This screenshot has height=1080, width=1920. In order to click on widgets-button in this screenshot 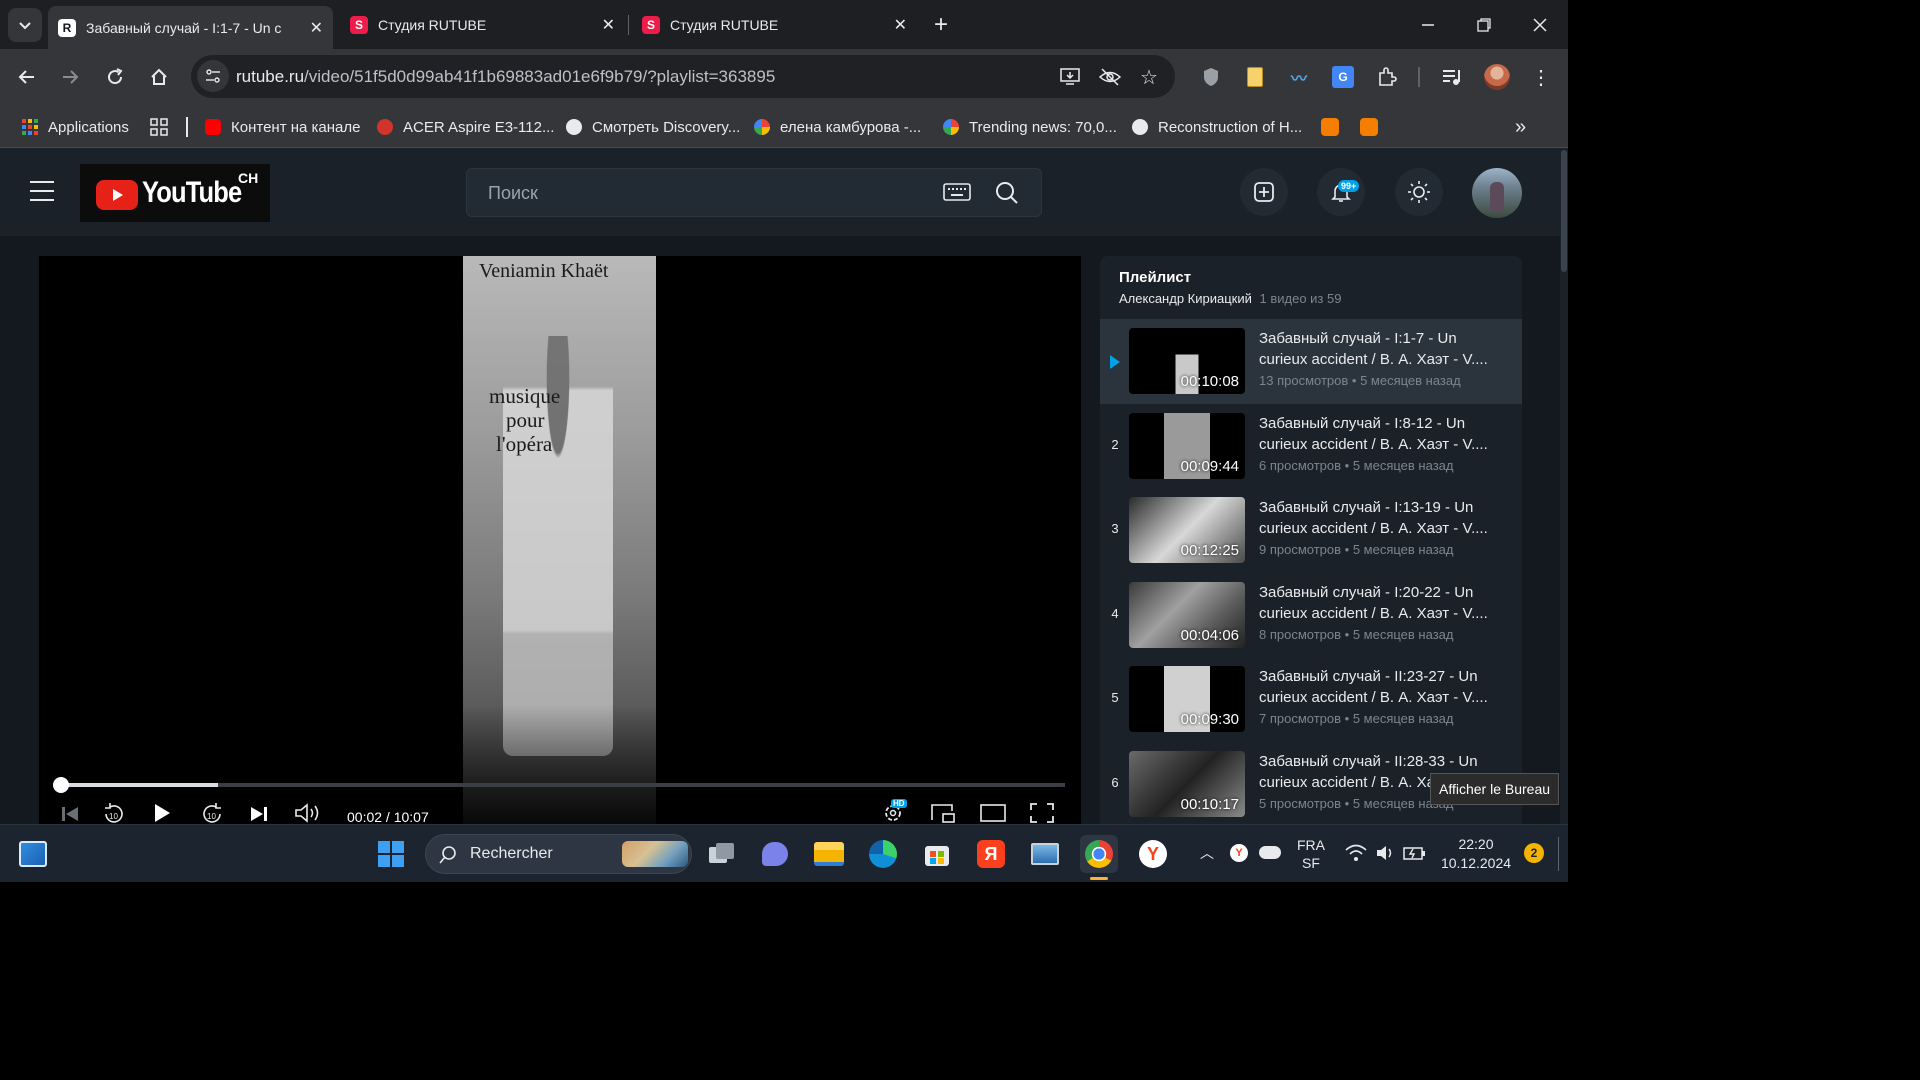, I will do `click(33, 854)`.